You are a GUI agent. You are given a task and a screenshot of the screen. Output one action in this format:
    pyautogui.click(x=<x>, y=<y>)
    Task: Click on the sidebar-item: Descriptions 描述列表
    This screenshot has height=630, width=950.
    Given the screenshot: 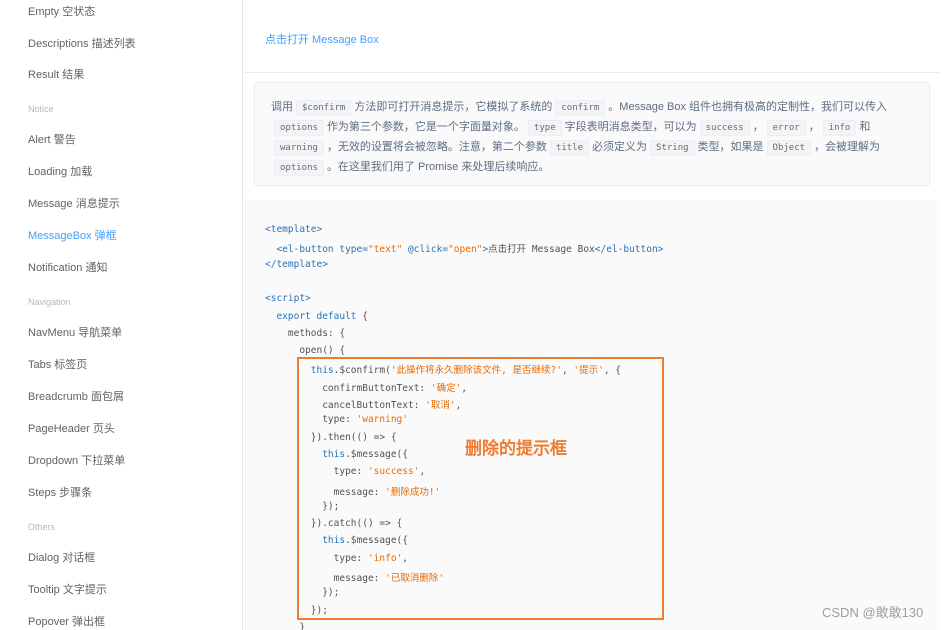 What is the action you would take?
    pyautogui.click(x=82, y=43)
    